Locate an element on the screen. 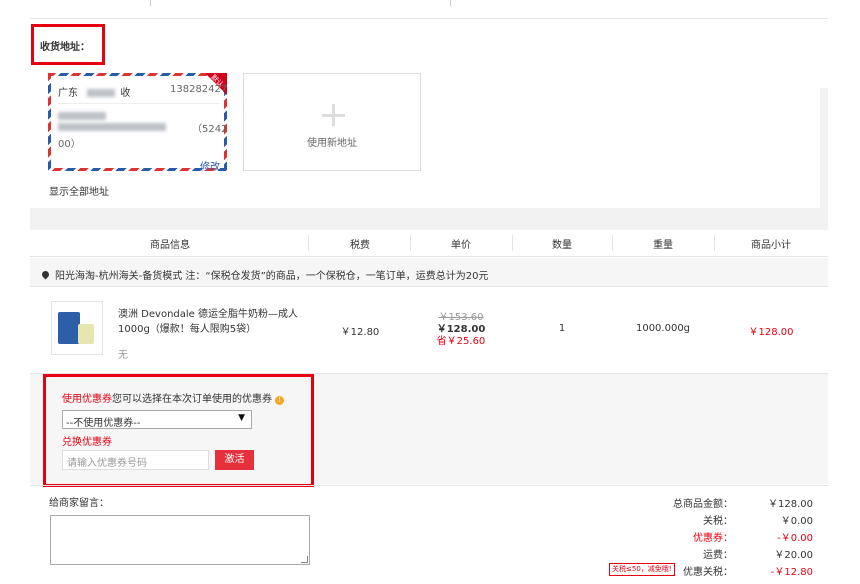 The image size is (860, 584). header-weight: 重量 is located at coordinates (663, 245).